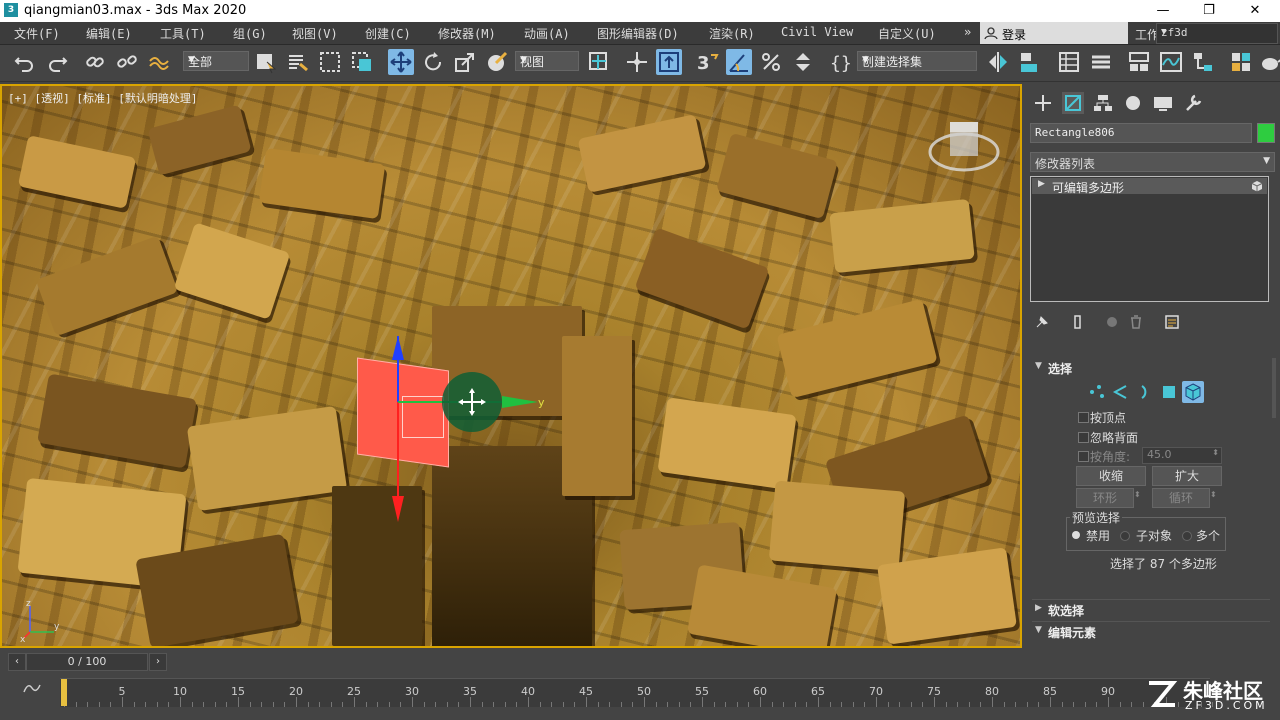  What do you see at coordinates (398, 509) in the screenshot?
I see `x-axis-arrow` at bounding box center [398, 509].